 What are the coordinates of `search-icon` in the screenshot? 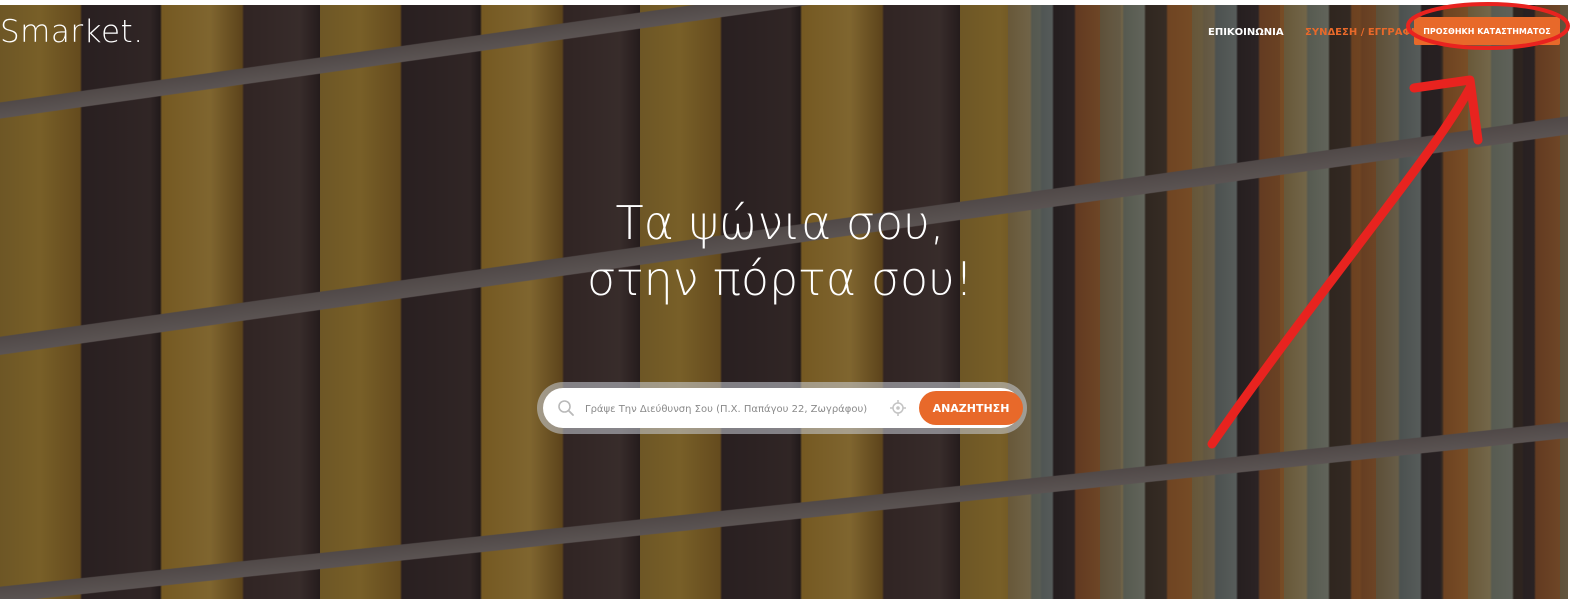 It's located at (566, 408).